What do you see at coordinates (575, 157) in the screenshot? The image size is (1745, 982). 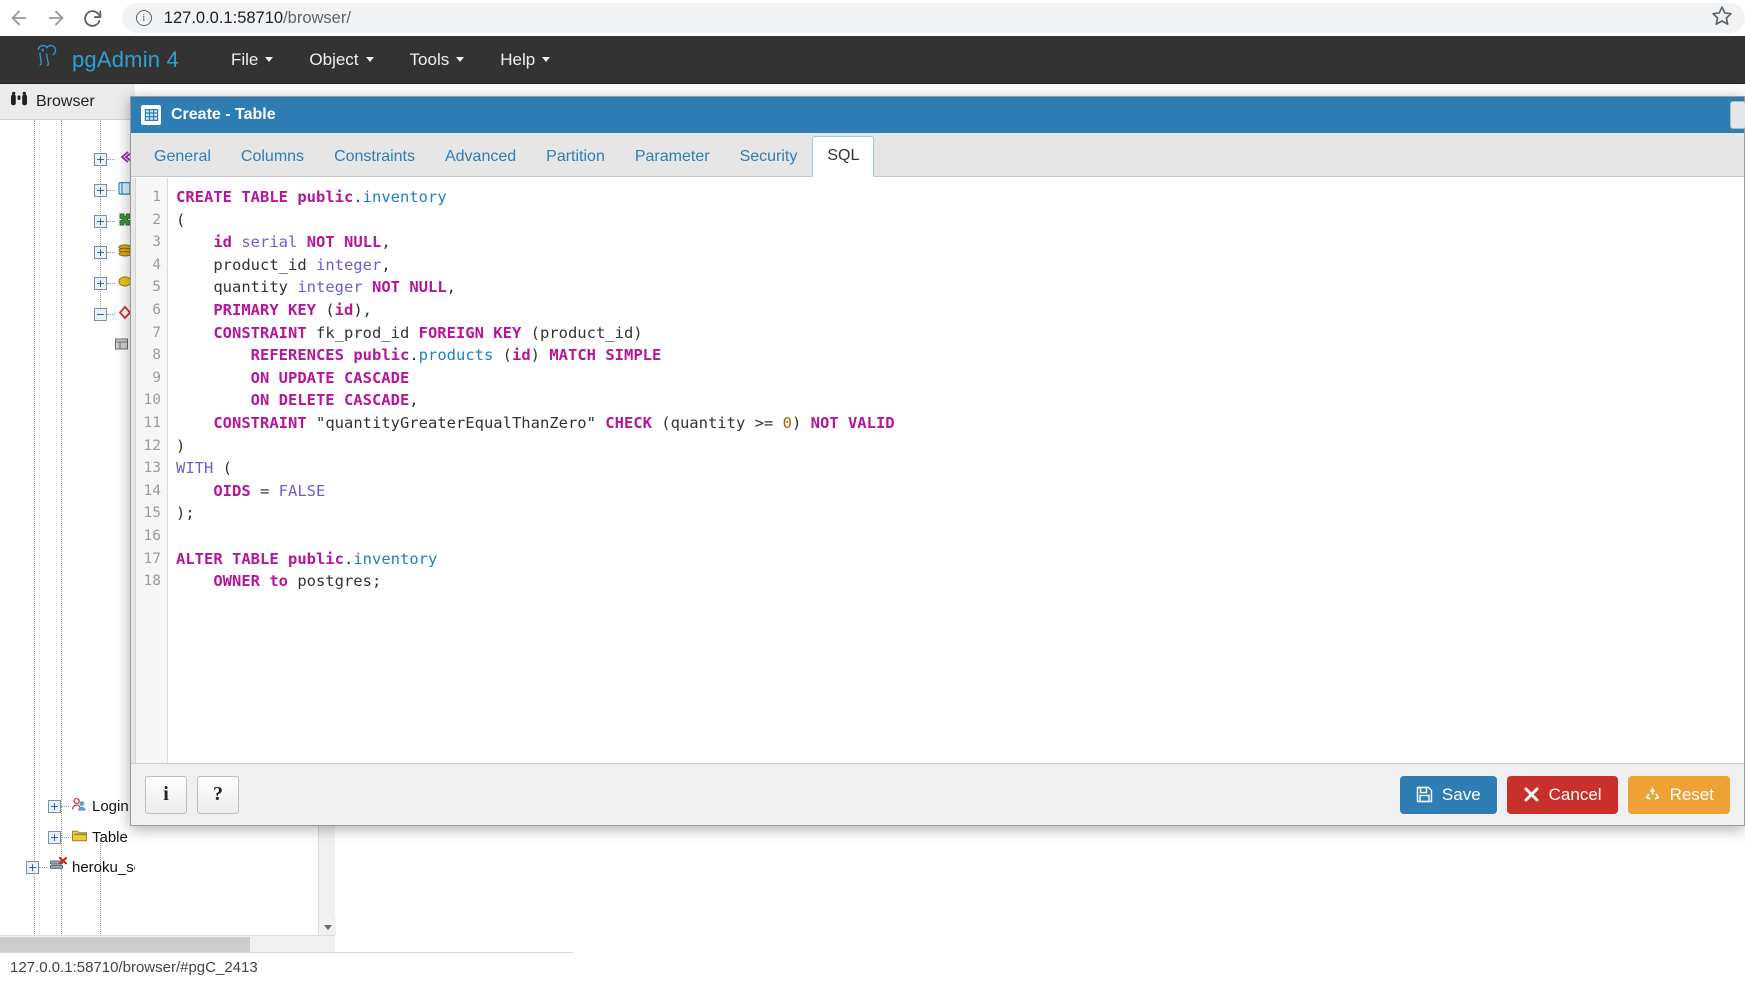 I see `tab-partition: Partition` at bounding box center [575, 157].